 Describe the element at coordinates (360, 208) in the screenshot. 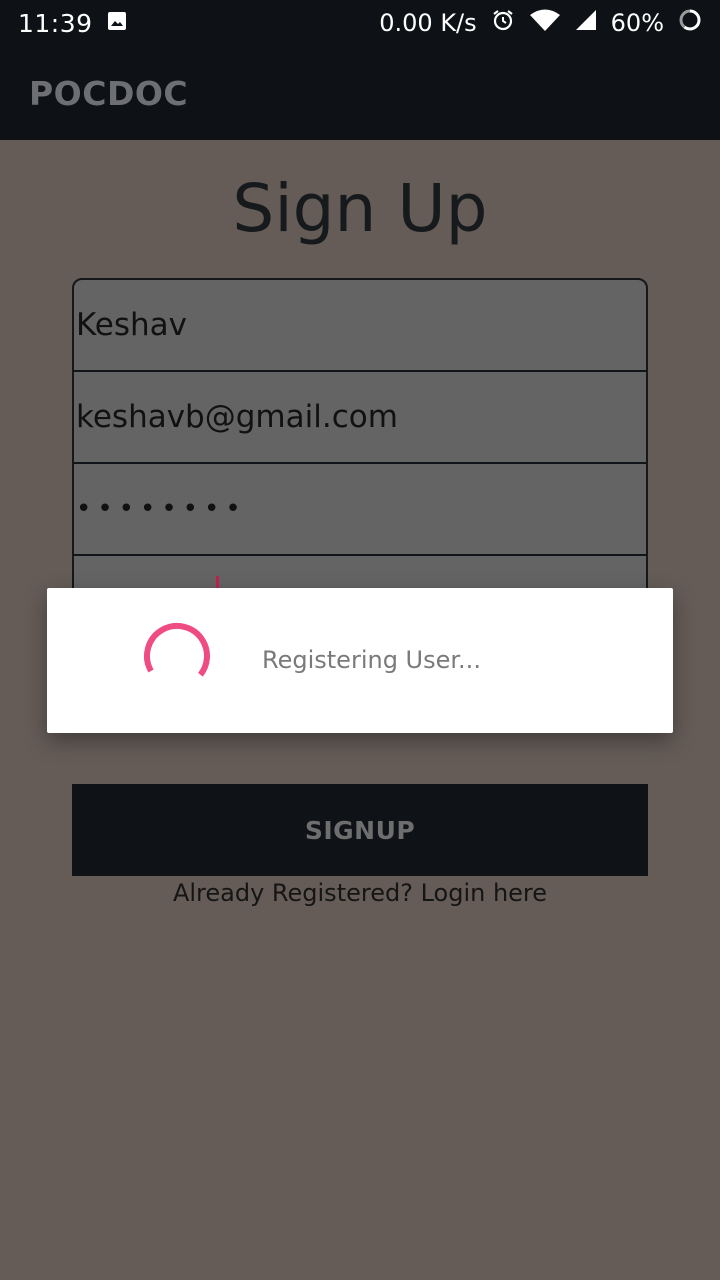

I see `page-title: Sign Up` at that location.